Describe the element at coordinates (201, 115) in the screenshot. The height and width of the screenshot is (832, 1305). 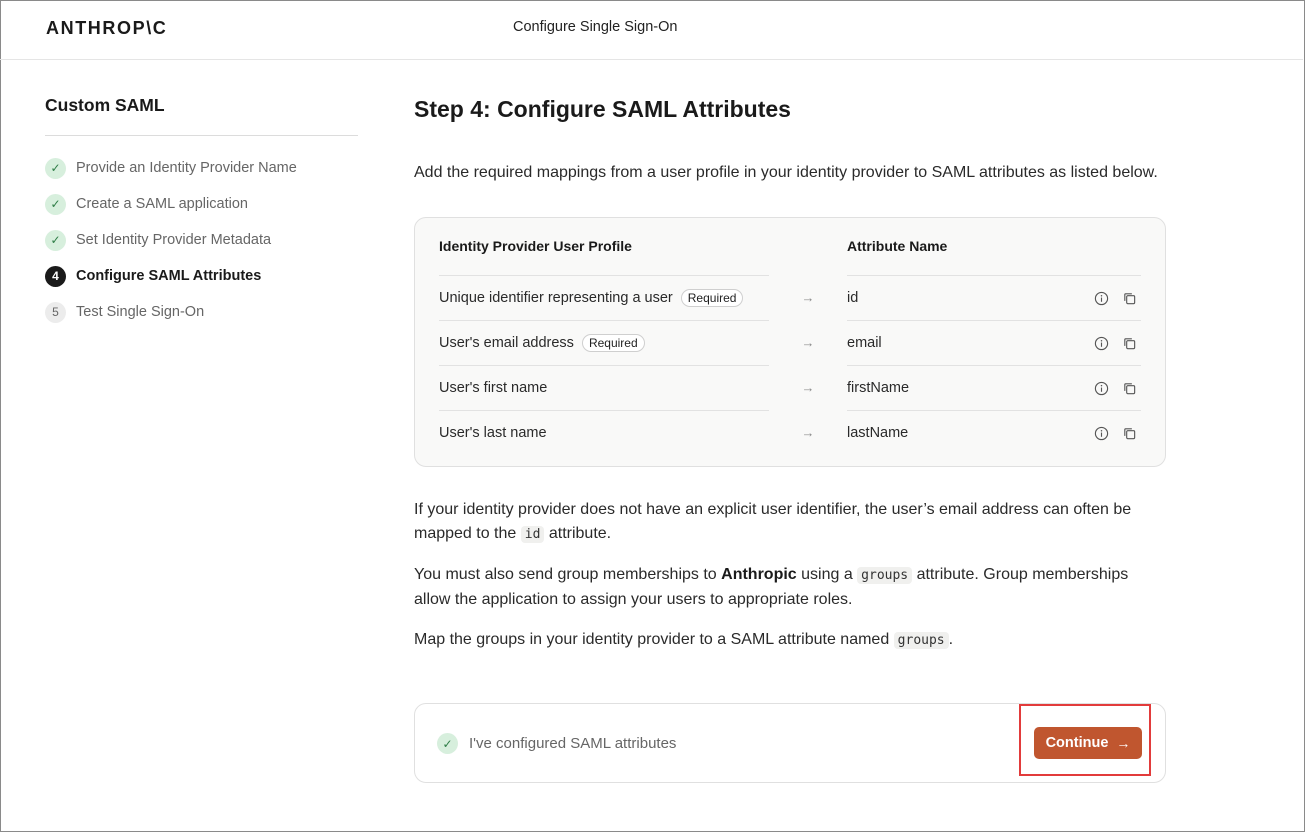
I see `sidebar-title: Custom SAML` at that location.